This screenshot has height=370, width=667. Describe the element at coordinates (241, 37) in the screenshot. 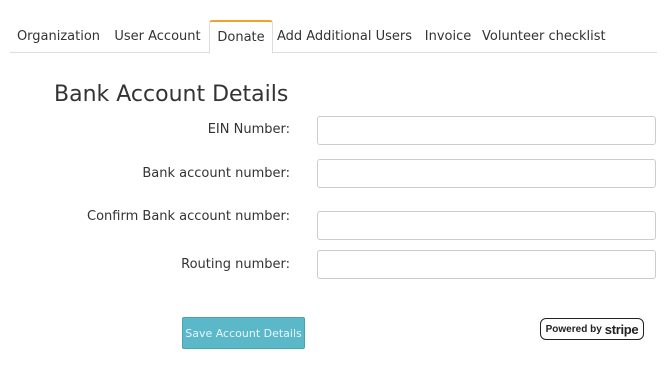

I see `tab-donate: Donate` at that location.